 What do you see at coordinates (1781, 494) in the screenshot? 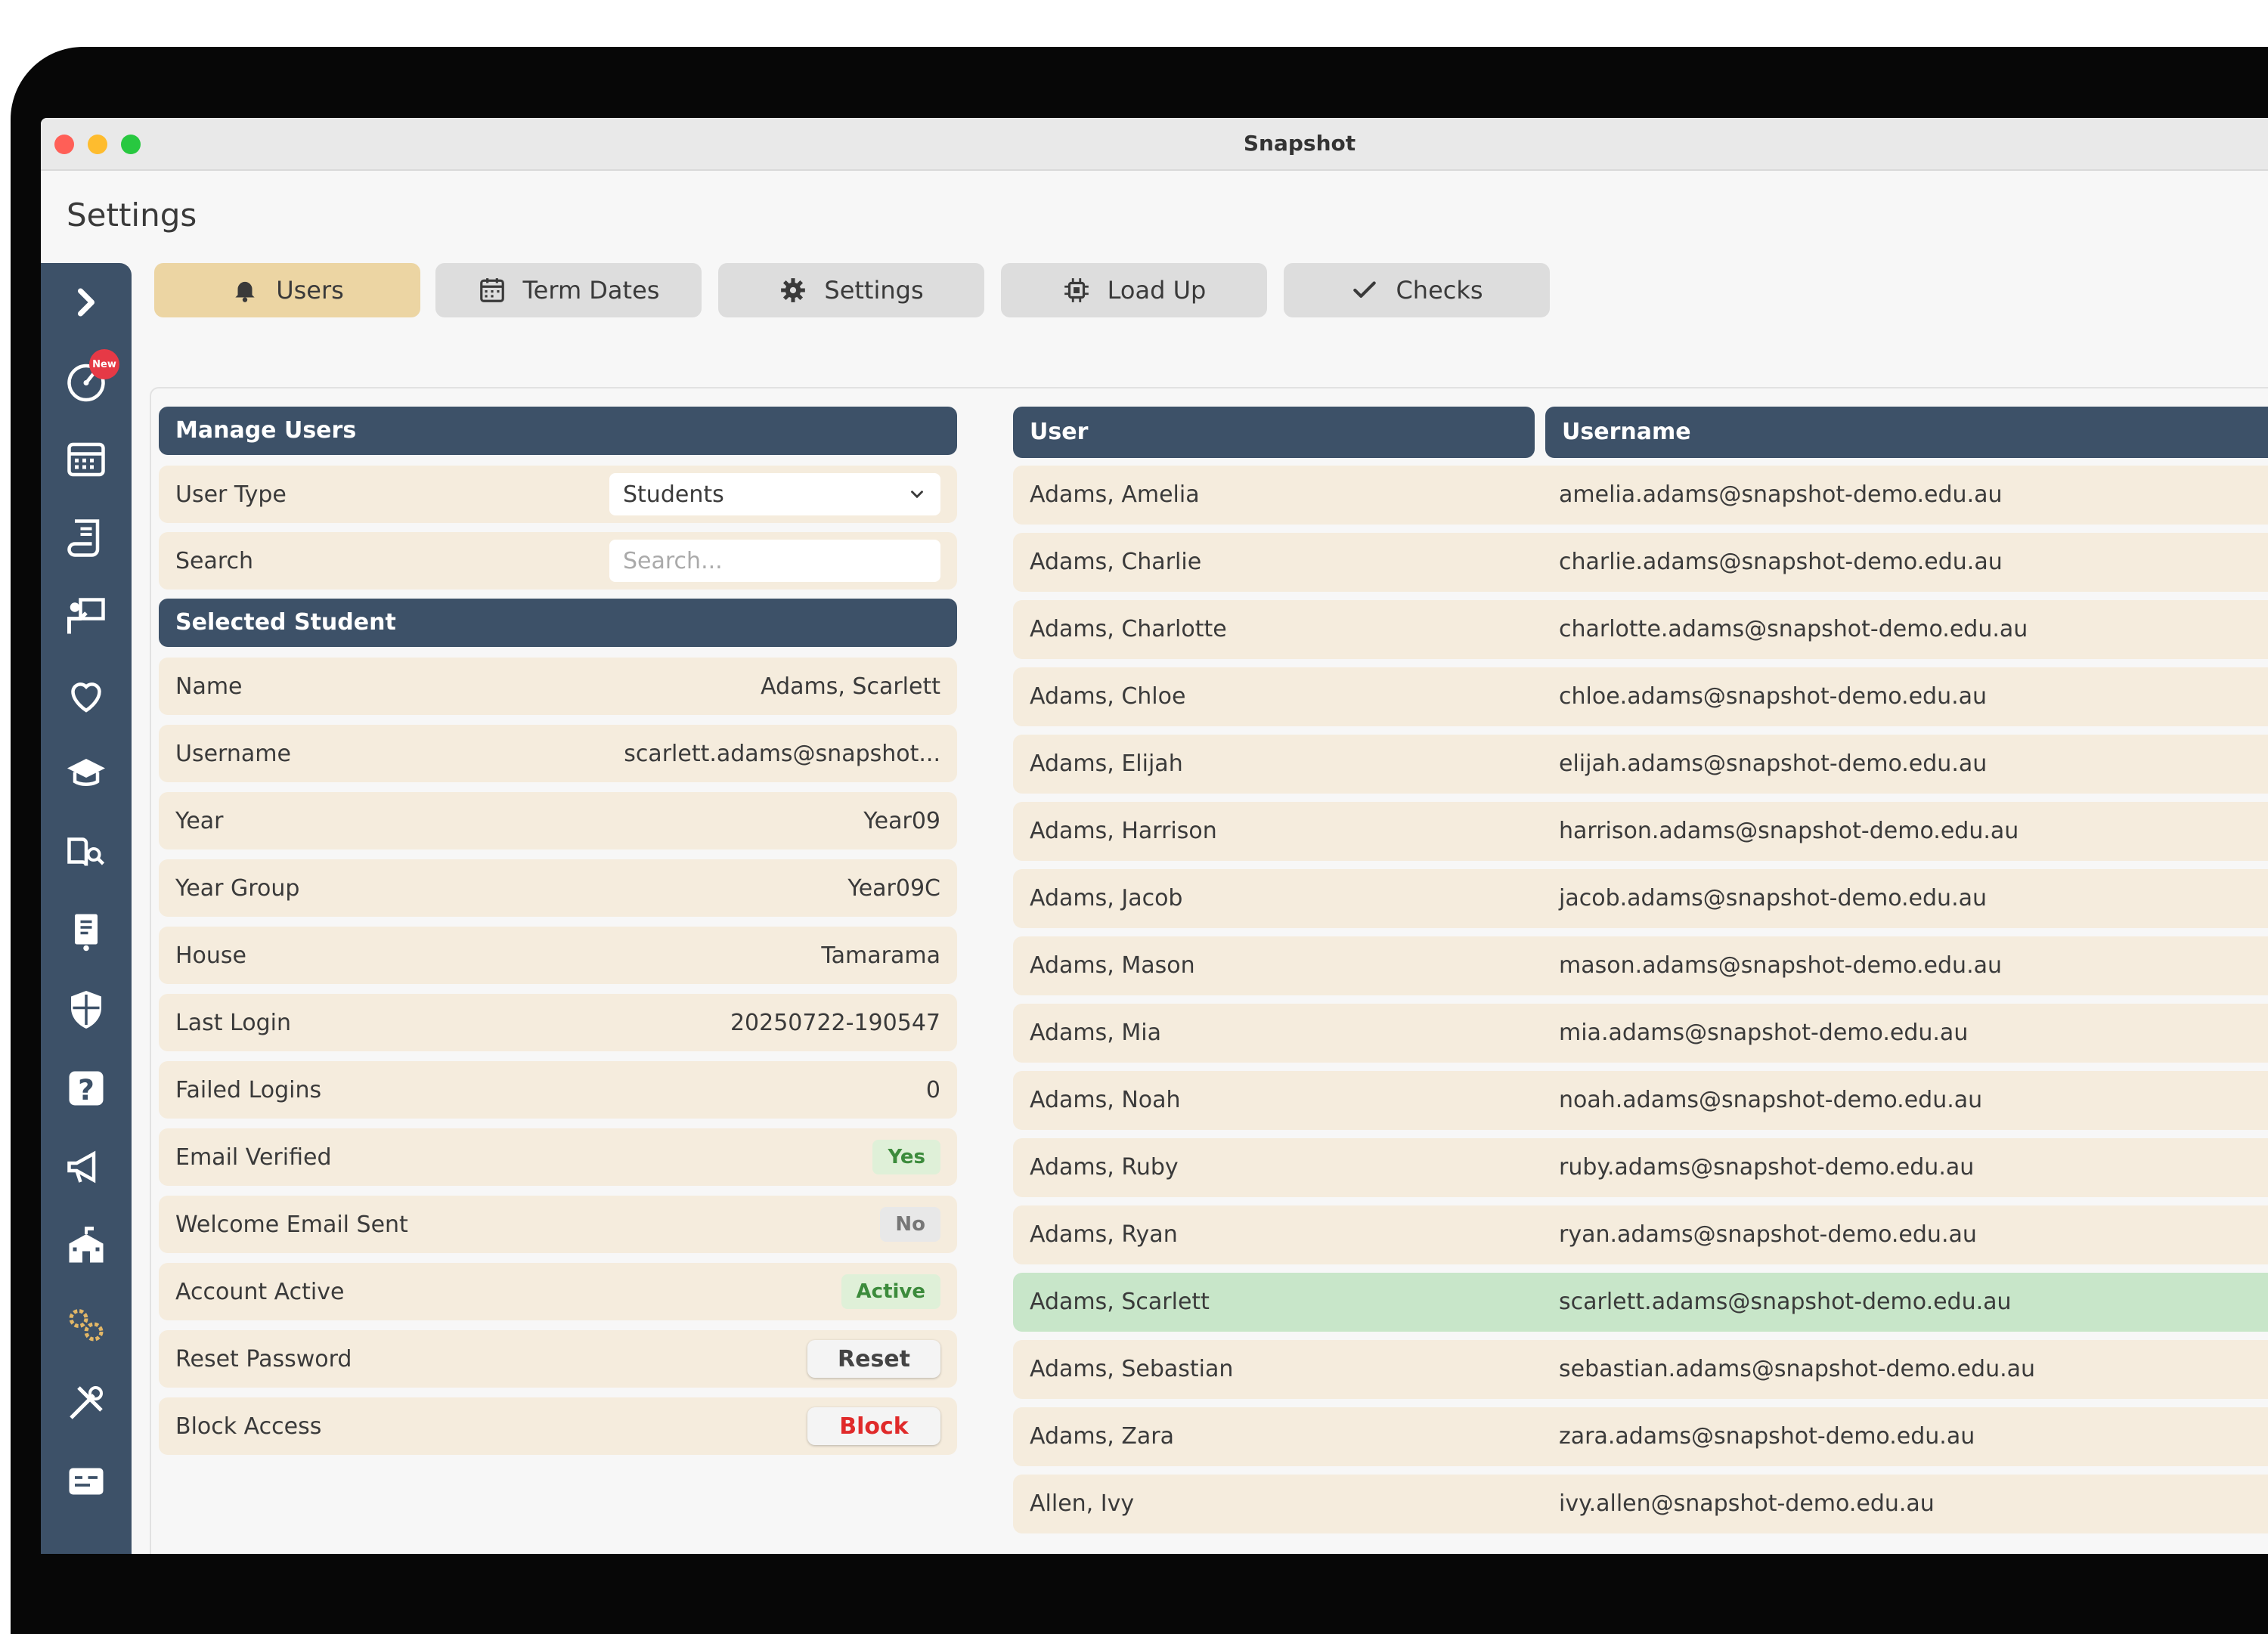
I see `username-cell: amelia.adams@snapshot-demo.edu.au` at bounding box center [1781, 494].